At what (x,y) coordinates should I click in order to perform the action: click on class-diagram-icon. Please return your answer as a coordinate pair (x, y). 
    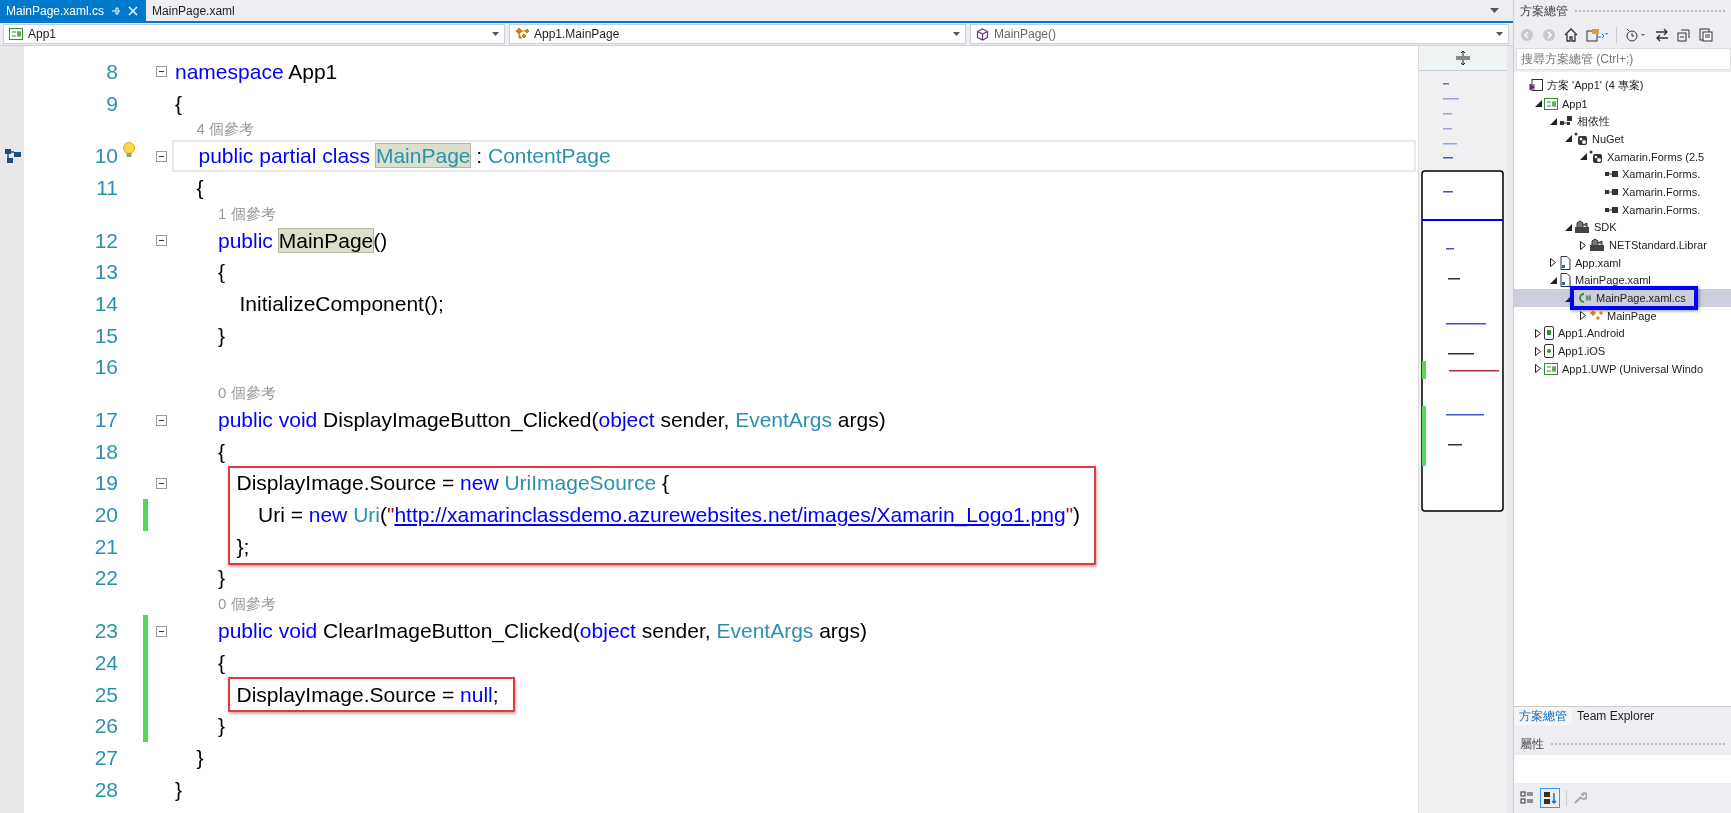
    Looking at the image, I should click on (13, 156).